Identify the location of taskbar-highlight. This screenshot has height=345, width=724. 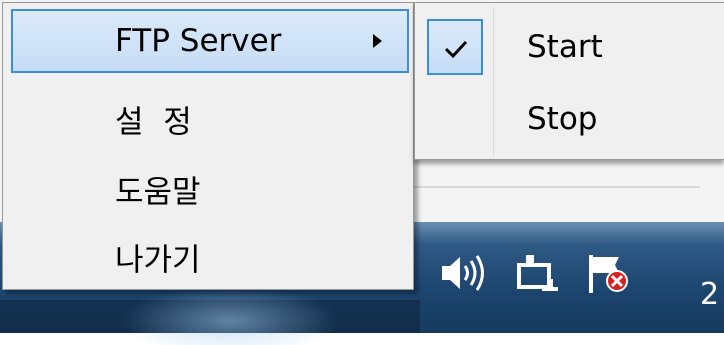
(230, 315).